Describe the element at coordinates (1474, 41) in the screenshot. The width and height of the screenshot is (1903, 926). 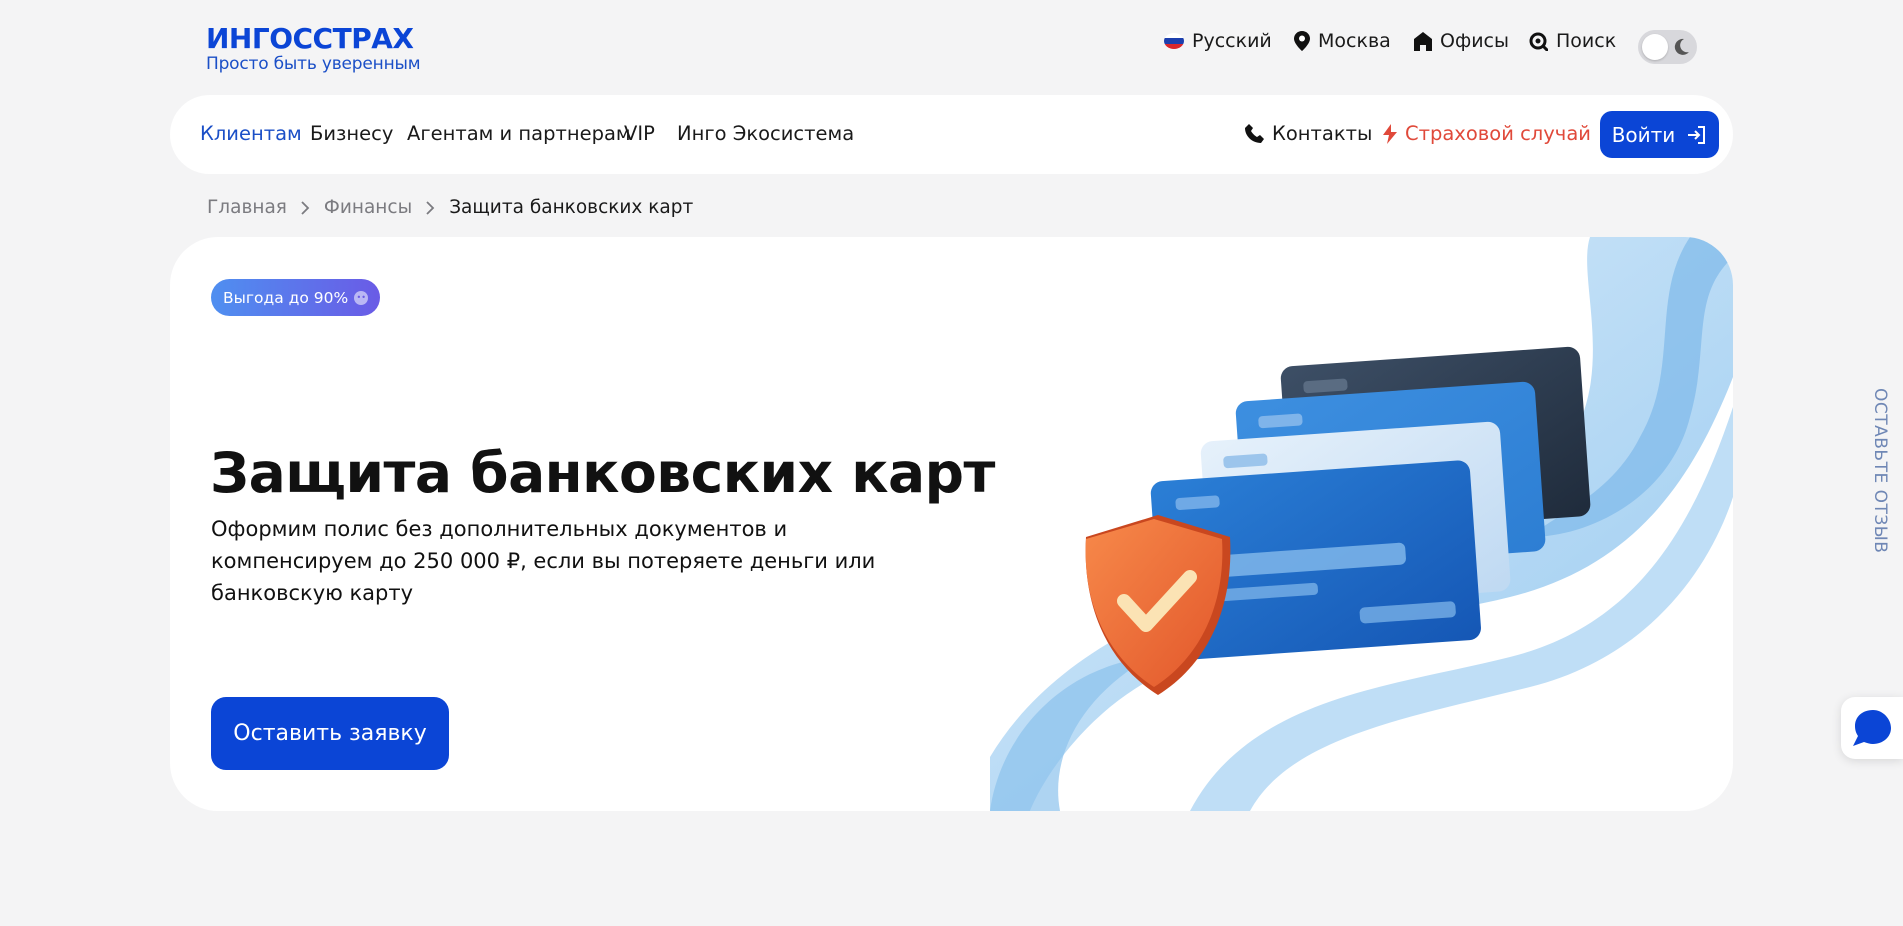
I see `offices-label: Офисы` at that location.